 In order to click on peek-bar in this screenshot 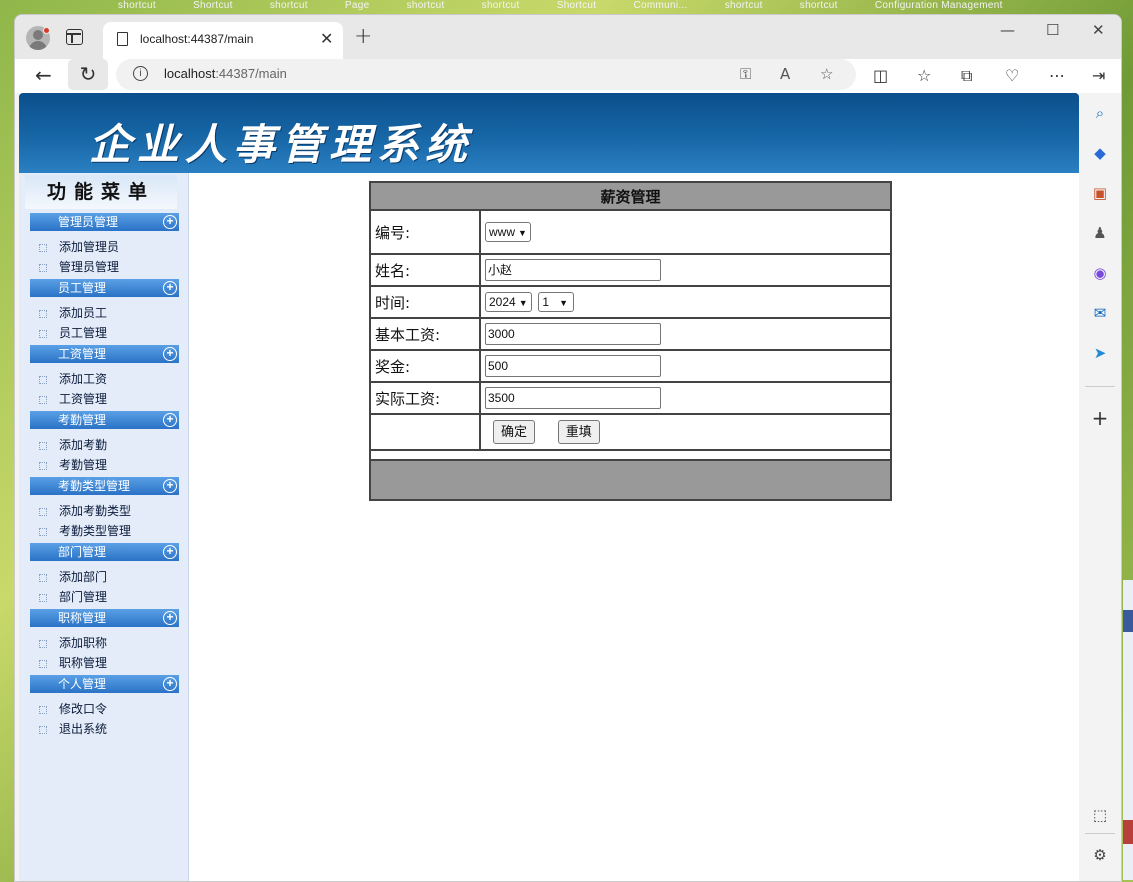, I will do `click(1128, 832)`.